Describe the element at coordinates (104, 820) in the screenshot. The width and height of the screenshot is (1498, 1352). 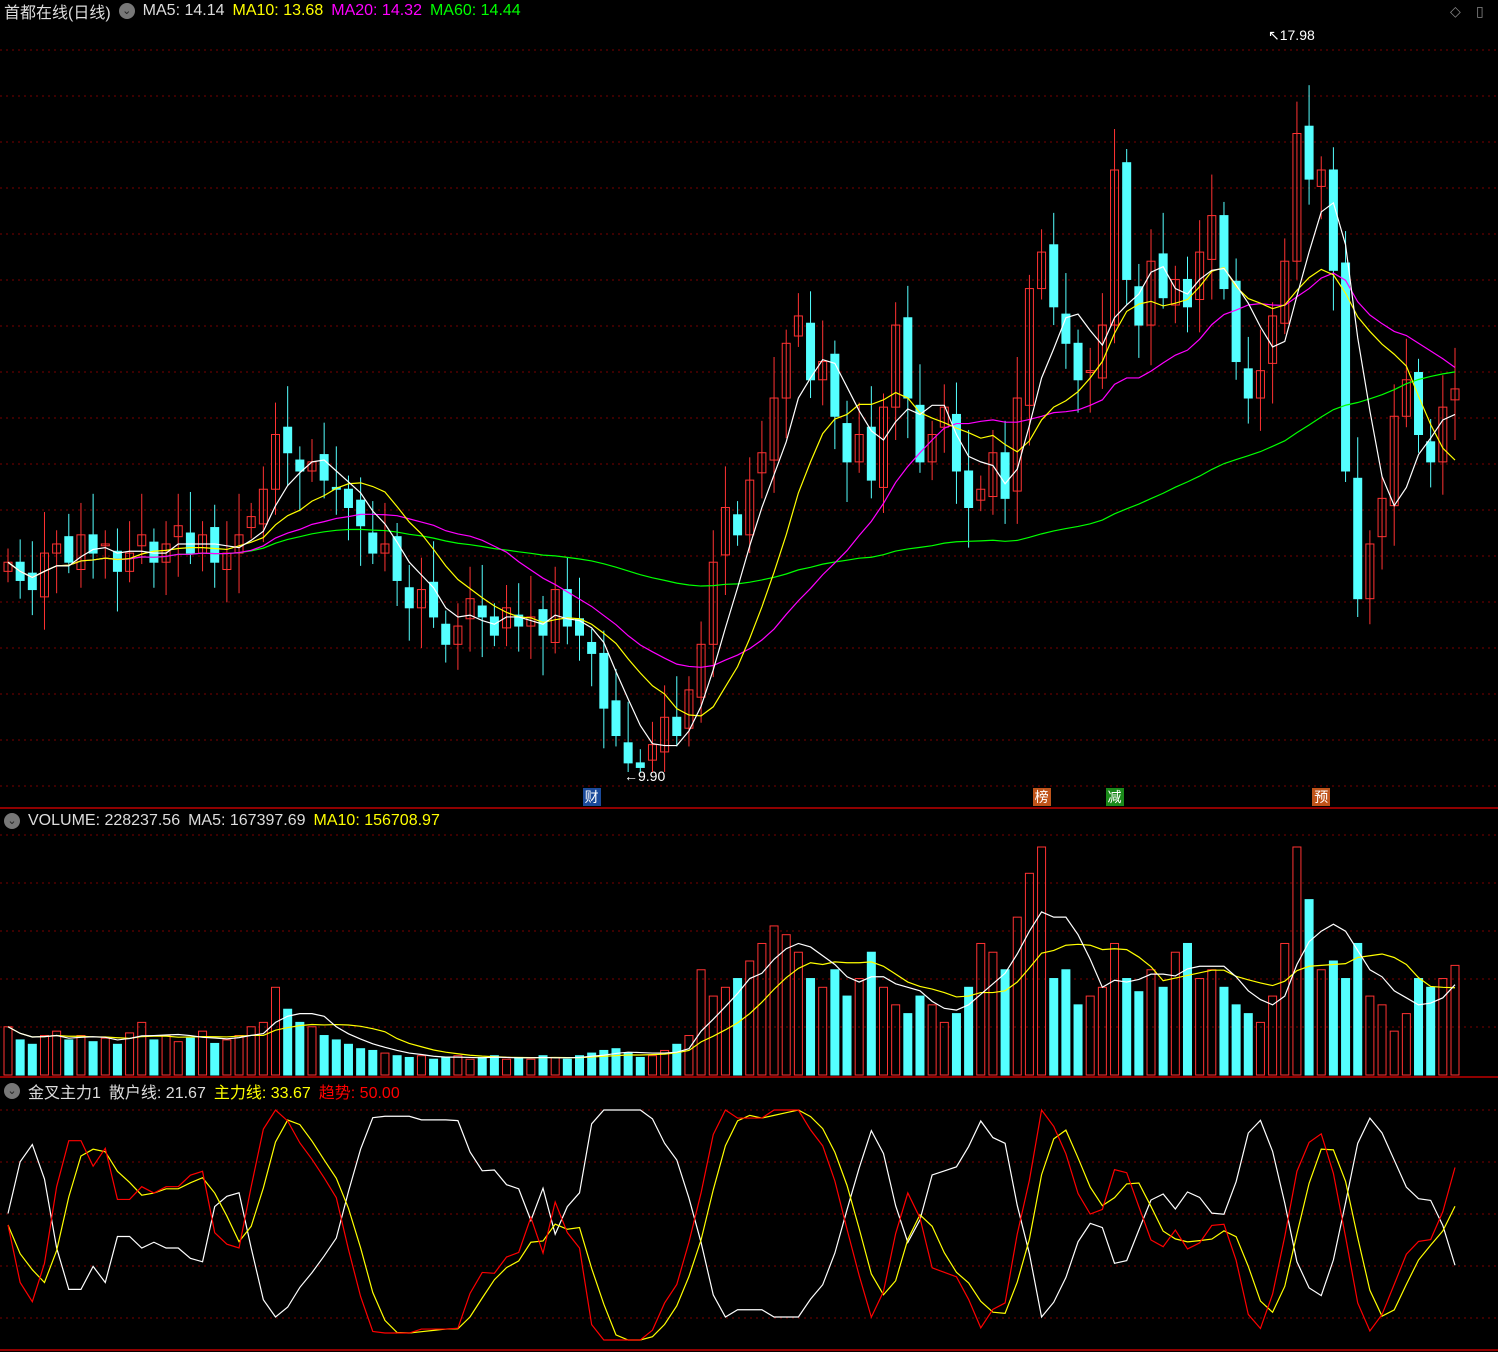
I see `volume-value: VOLUME: 228237.56` at that location.